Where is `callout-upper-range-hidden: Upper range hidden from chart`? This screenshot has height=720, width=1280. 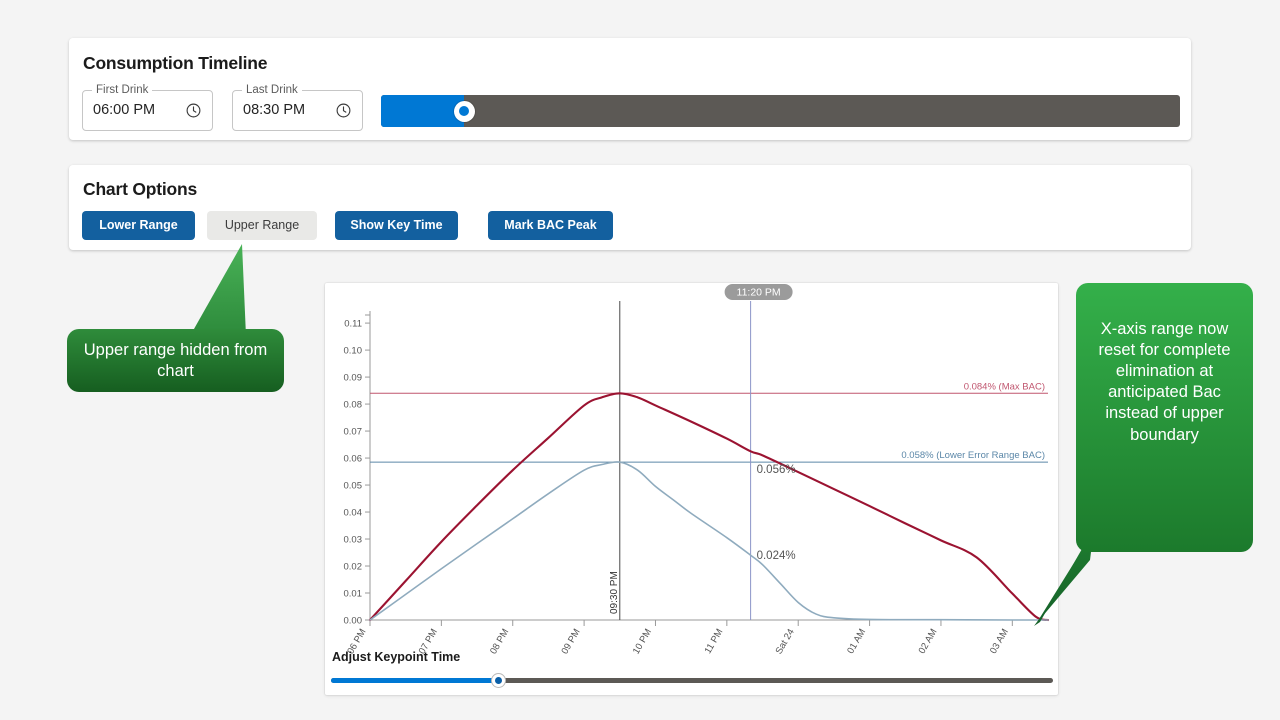
callout-upper-range-hidden: Upper range hidden from chart is located at coordinates (175, 360).